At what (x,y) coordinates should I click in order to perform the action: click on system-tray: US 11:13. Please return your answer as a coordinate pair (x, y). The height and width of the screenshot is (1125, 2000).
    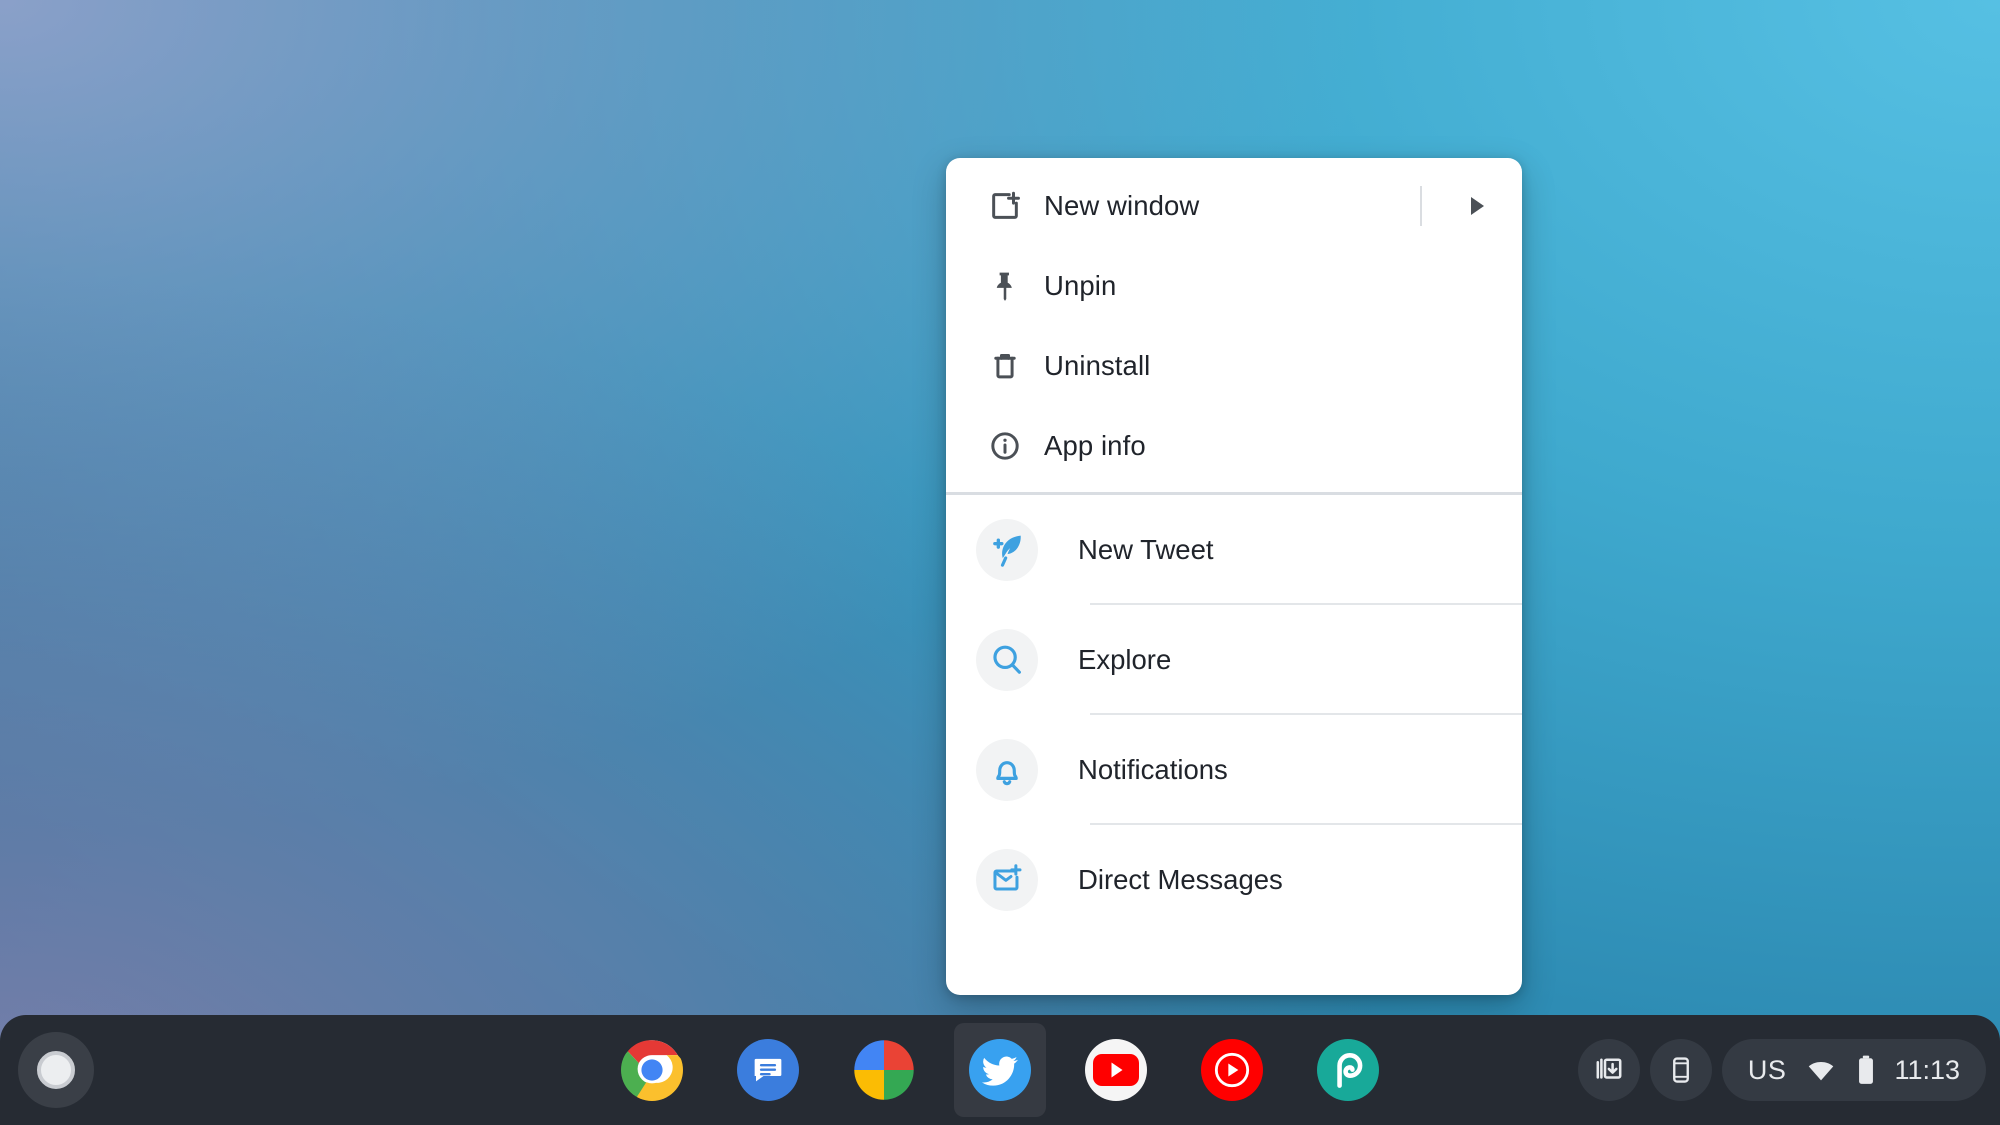
    Looking at the image, I should click on (1781, 1070).